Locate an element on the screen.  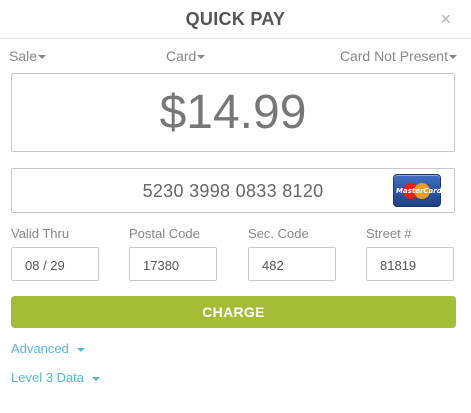
security-code-group: Sec. Code 482 is located at coordinates (292, 253).